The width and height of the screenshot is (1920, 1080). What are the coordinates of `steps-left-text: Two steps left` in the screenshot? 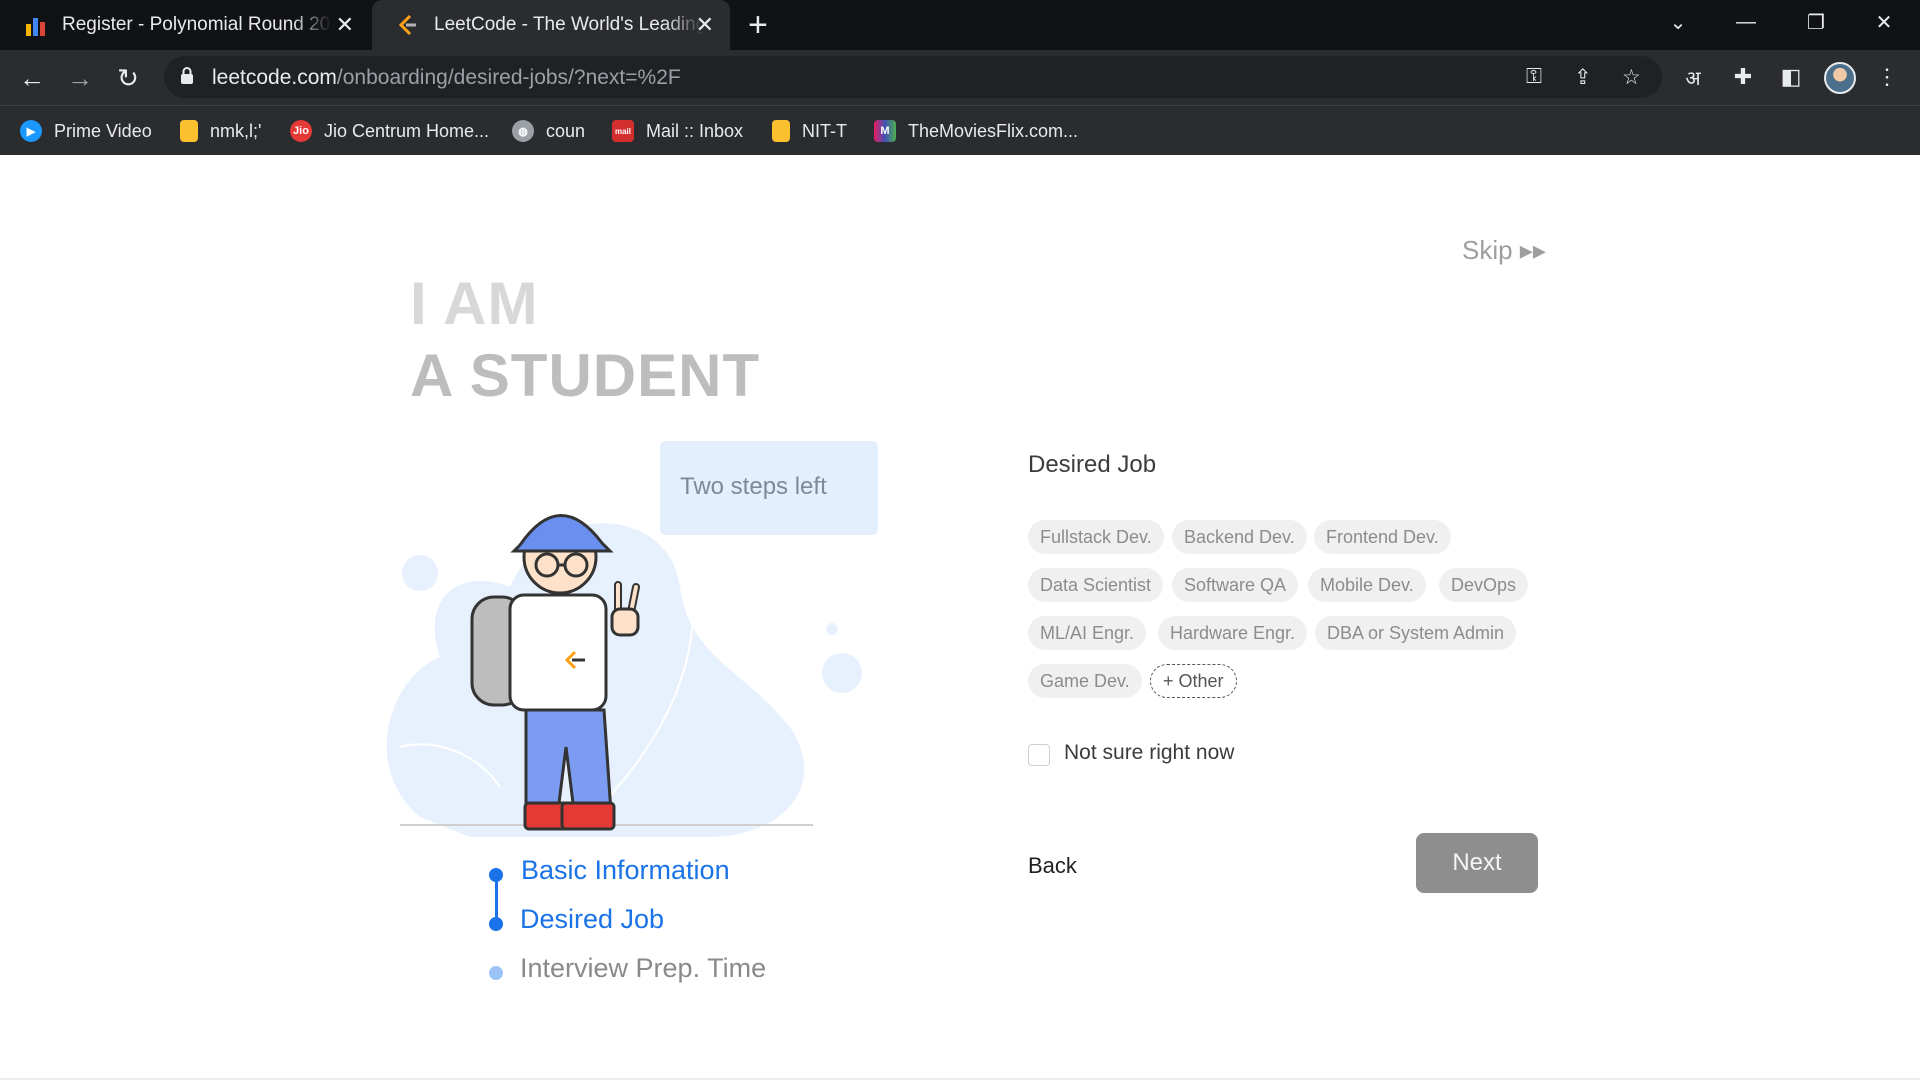 It's located at (753, 486).